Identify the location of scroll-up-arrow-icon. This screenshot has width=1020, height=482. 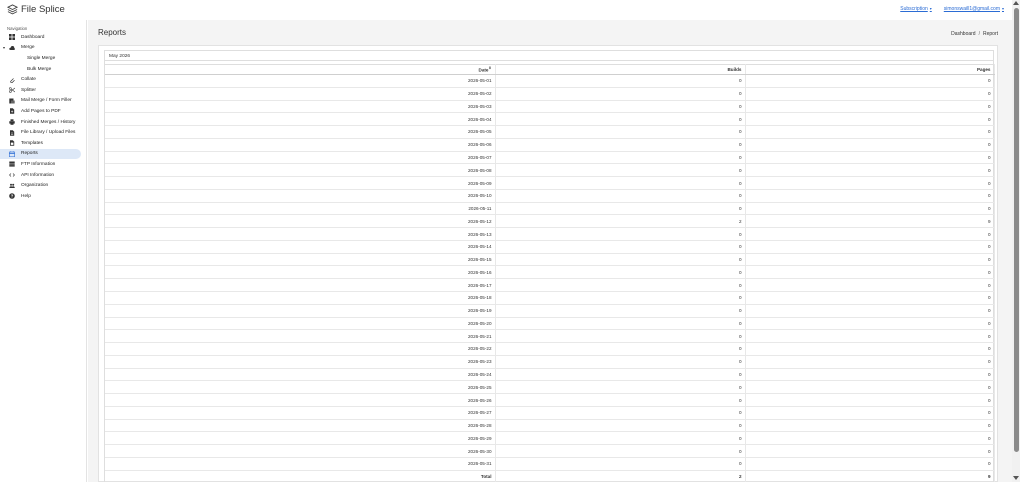
(1016, 3).